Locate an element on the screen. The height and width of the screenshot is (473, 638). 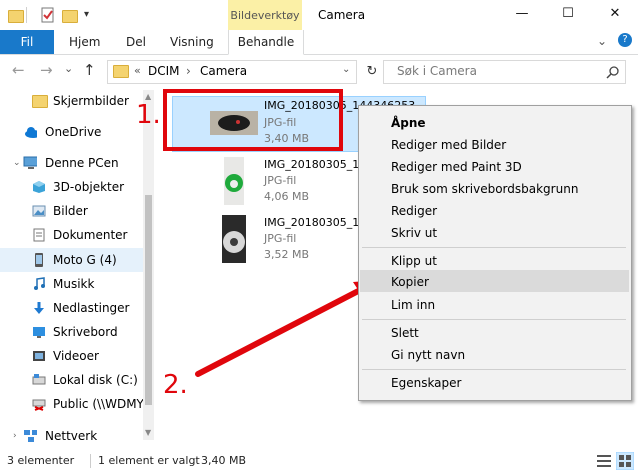
details-view-icon is located at coordinates (604, 461).